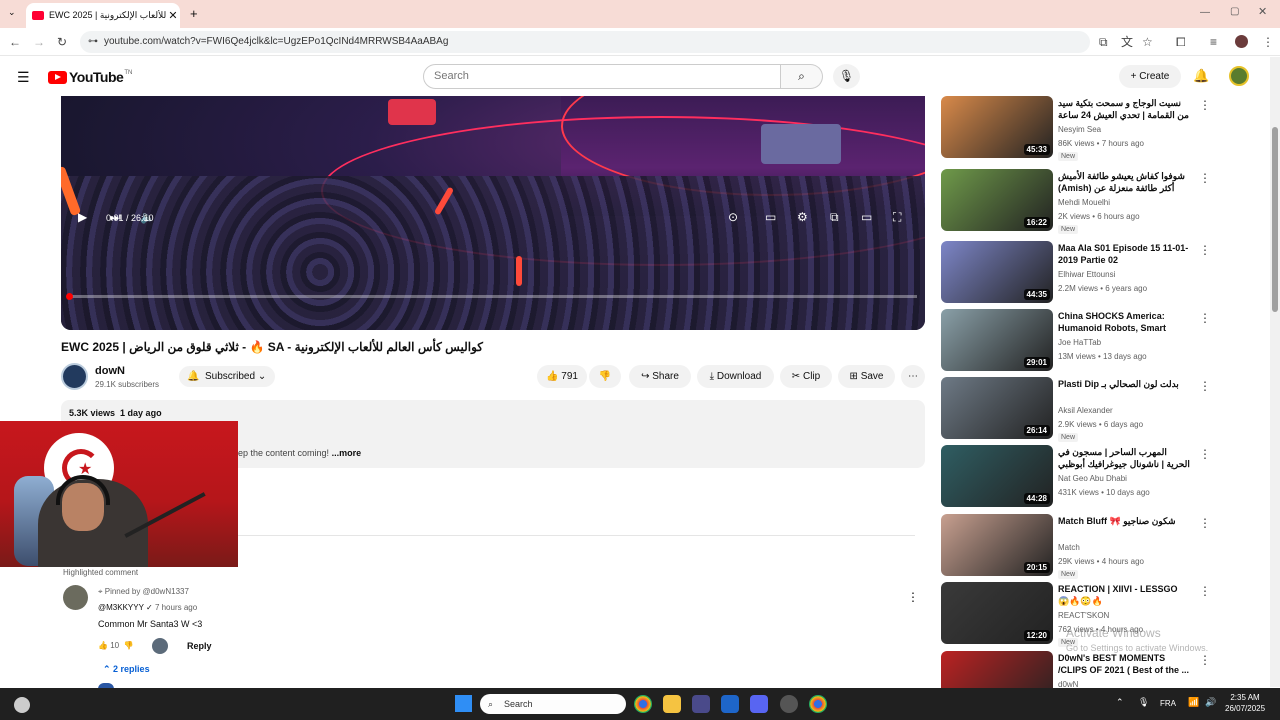  What do you see at coordinates (735, 376) in the screenshot?
I see `download-button: ⤓ Download` at bounding box center [735, 376].